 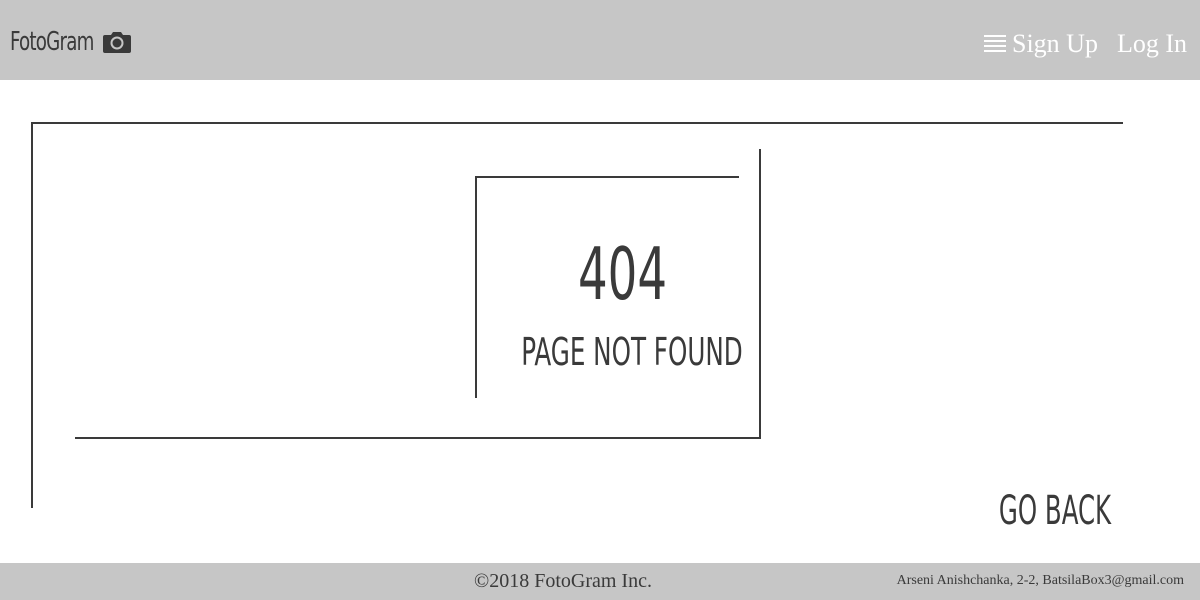 I want to click on go-back-link: GO BACK, so click(x=1054, y=511).